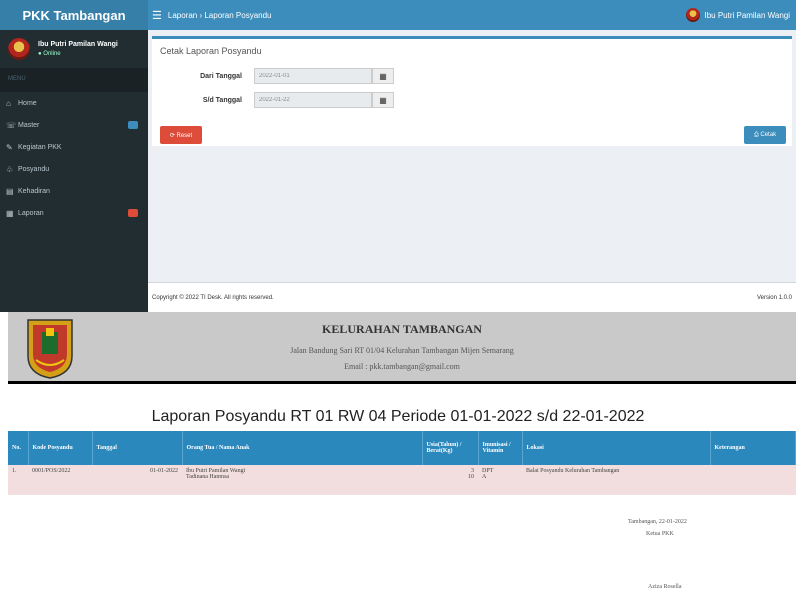  What do you see at coordinates (208, 477) in the screenshot?
I see `cell-anak: Tadinana Hanmsa` at bounding box center [208, 477].